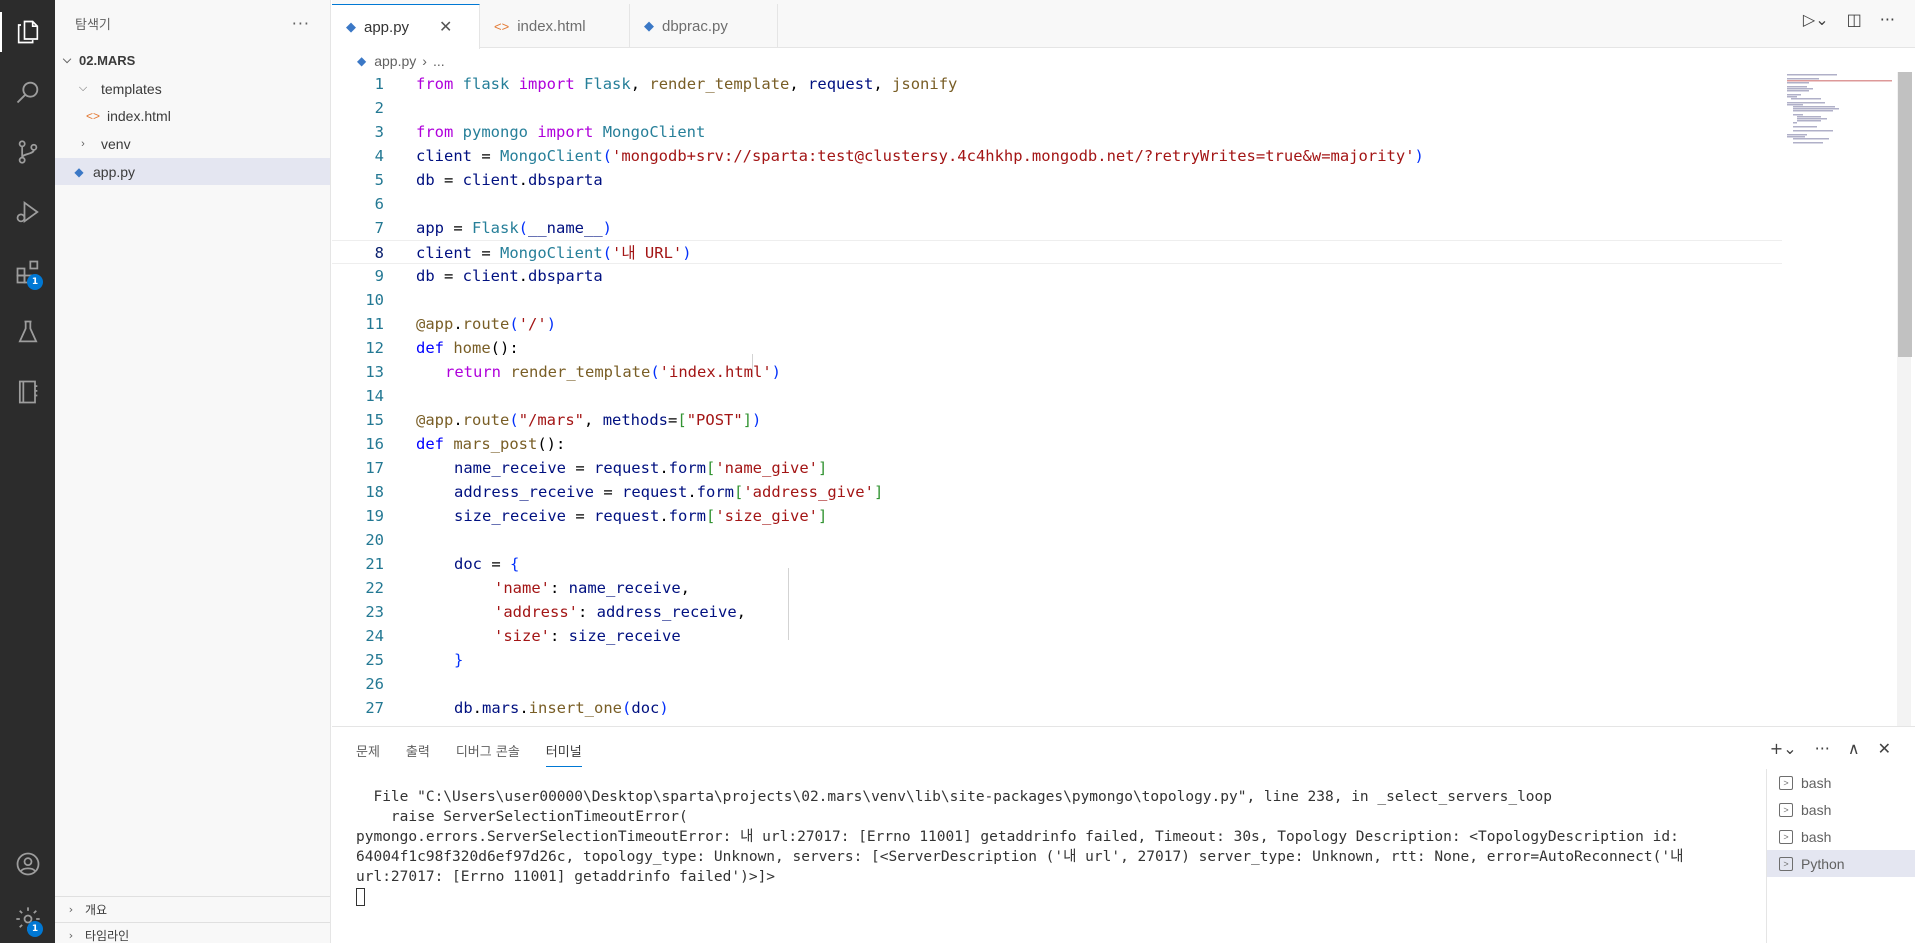 The image size is (1915, 943). I want to click on run-icon: ▷⌄, so click(1816, 19).